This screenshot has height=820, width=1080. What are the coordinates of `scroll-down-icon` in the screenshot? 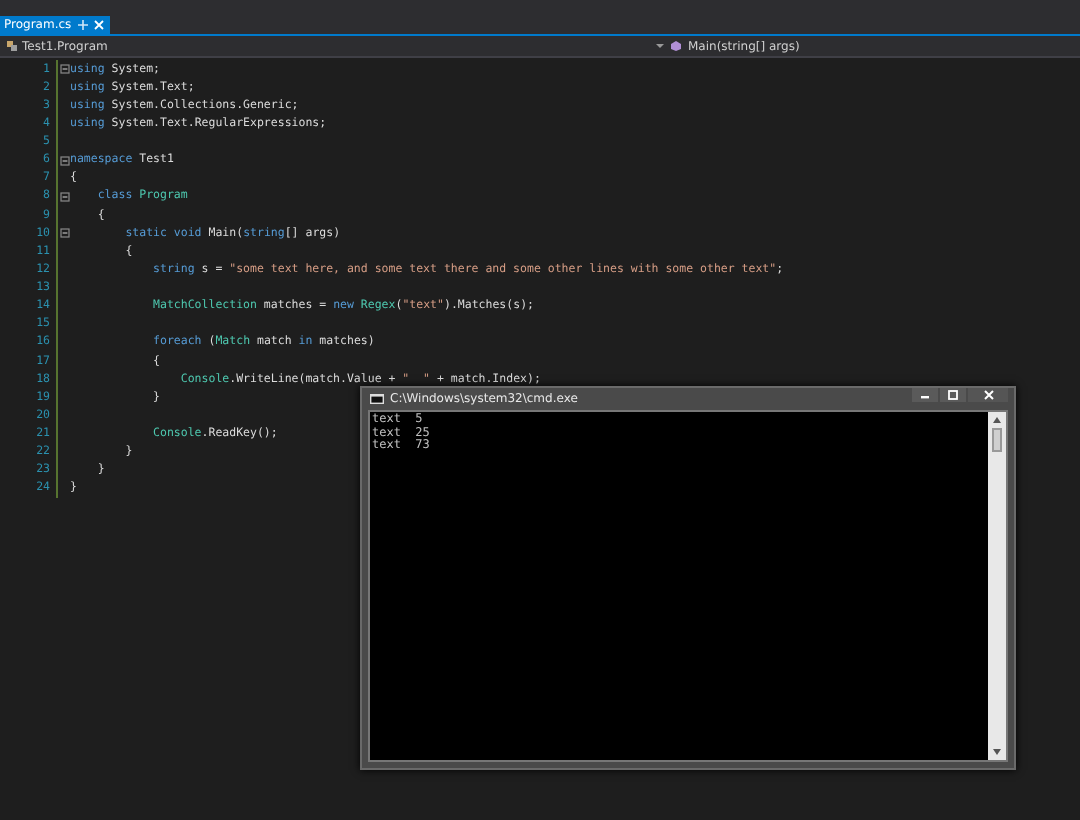 It's located at (997, 752).